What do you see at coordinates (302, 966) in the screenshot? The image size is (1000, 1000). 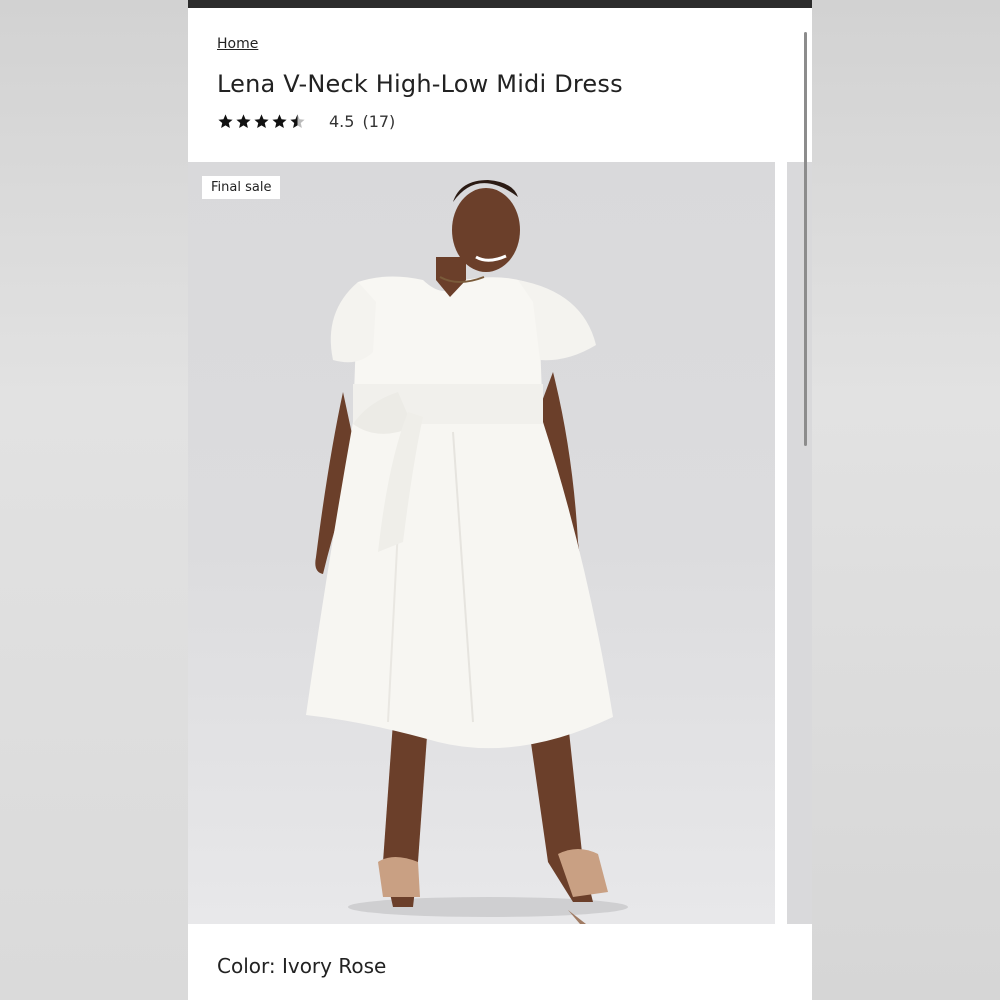 I see `color-label: Color: Ivory Rose` at bounding box center [302, 966].